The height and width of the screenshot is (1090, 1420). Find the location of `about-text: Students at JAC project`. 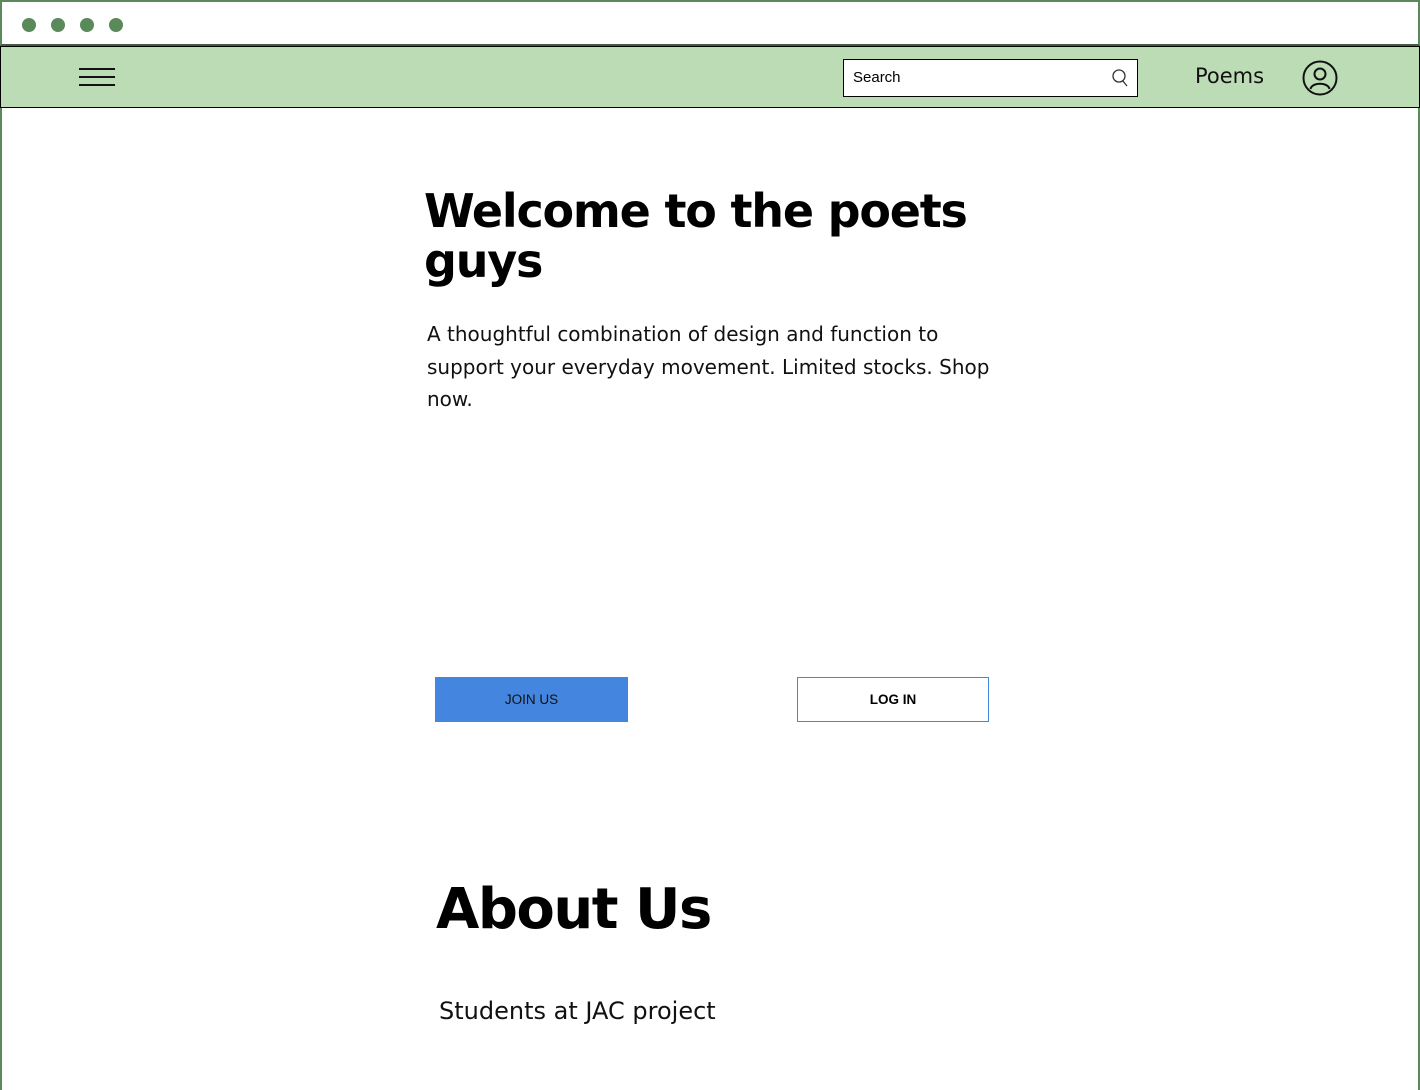

about-text: Students at JAC project is located at coordinates (577, 1011).